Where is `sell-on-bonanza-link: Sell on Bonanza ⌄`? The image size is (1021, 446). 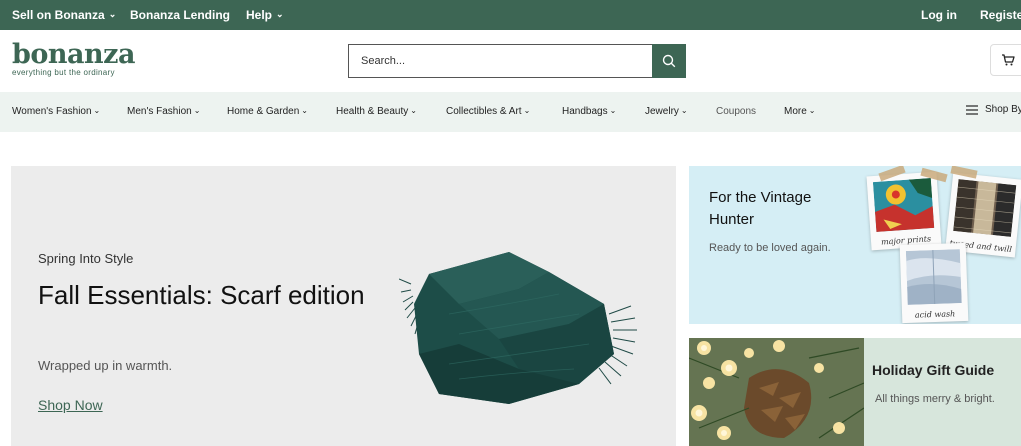 sell-on-bonanza-link: Sell on Bonanza ⌄ is located at coordinates (64, 15).